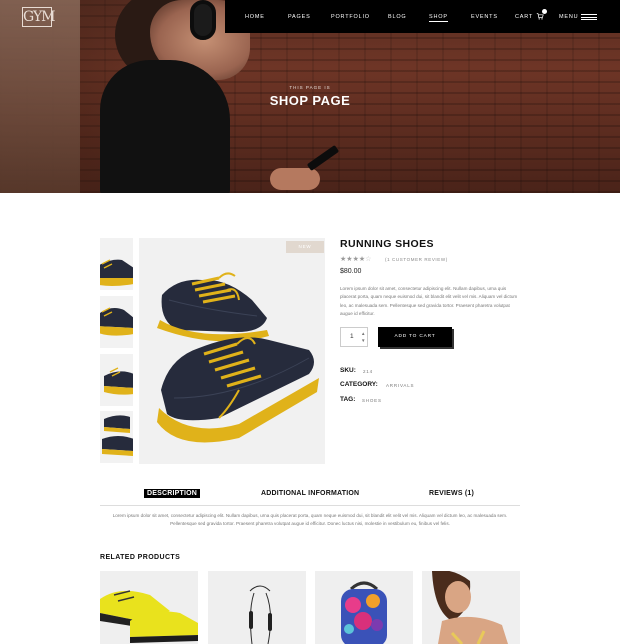 This screenshot has width=620, height=644. What do you see at coordinates (544, 11) in the screenshot?
I see `cart-count-badge` at bounding box center [544, 11].